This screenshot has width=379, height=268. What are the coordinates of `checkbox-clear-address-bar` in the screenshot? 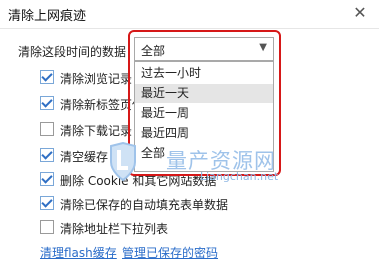 It's located at (47, 227).